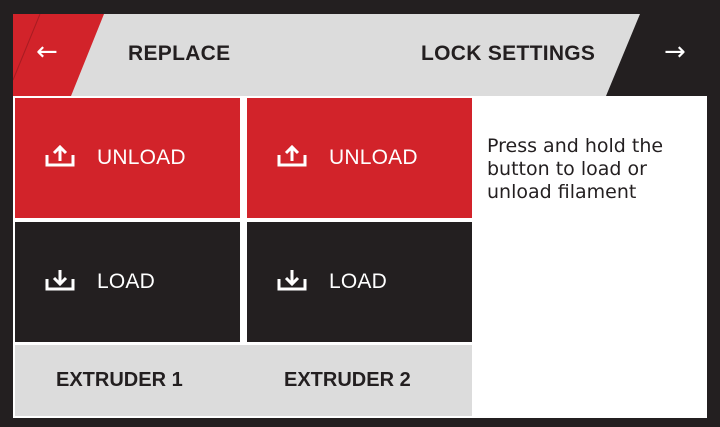  I want to click on forward-button: →, so click(667, 55).